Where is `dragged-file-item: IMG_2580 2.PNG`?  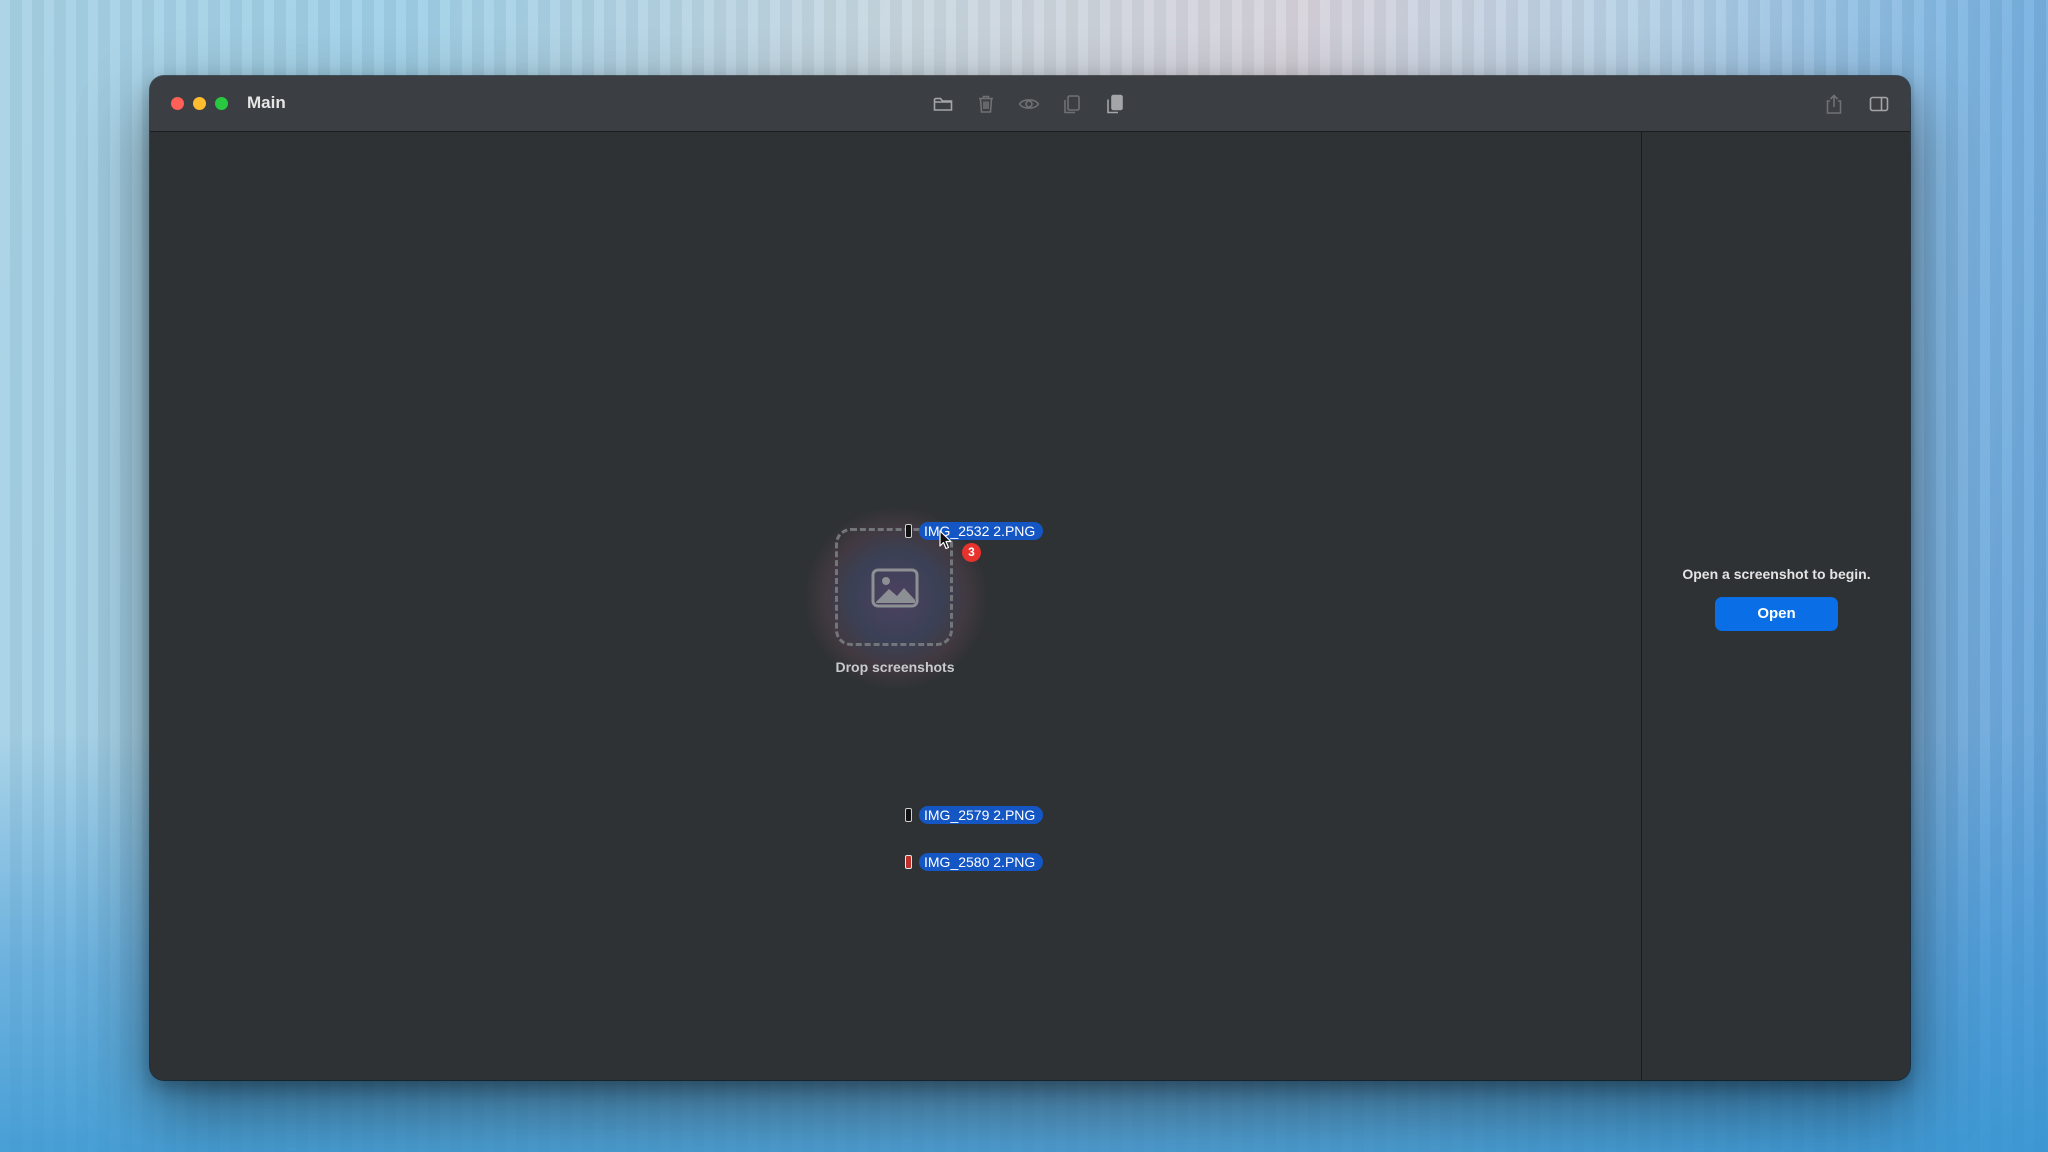 dragged-file-item: IMG_2580 2.PNG is located at coordinates (974, 862).